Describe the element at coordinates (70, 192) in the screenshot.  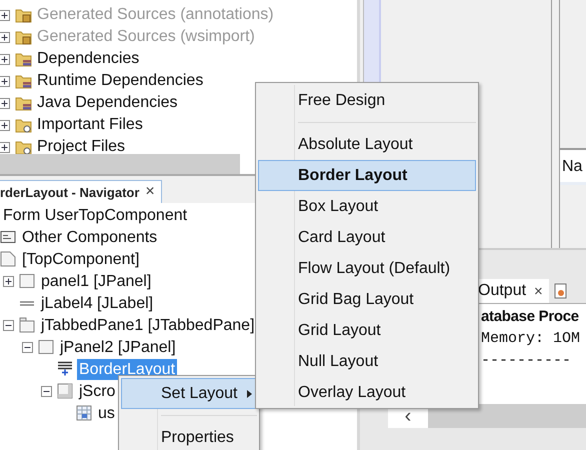
I see `tab-title: rderLayout - Navigator` at that location.